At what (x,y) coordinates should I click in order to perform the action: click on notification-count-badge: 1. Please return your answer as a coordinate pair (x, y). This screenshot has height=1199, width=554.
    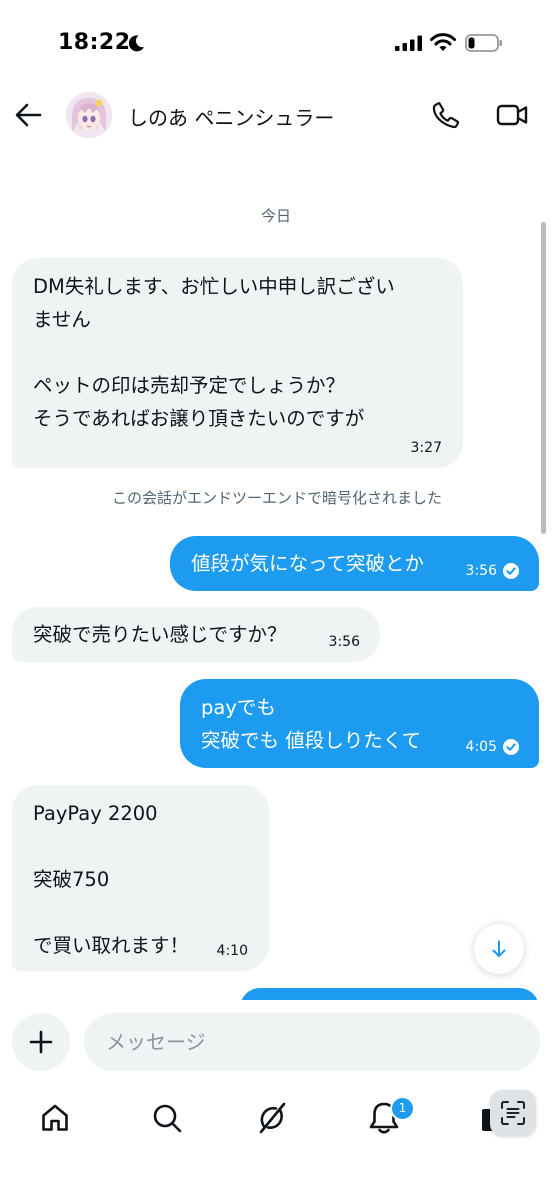
    Looking at the image, I should click on (402, 1108).